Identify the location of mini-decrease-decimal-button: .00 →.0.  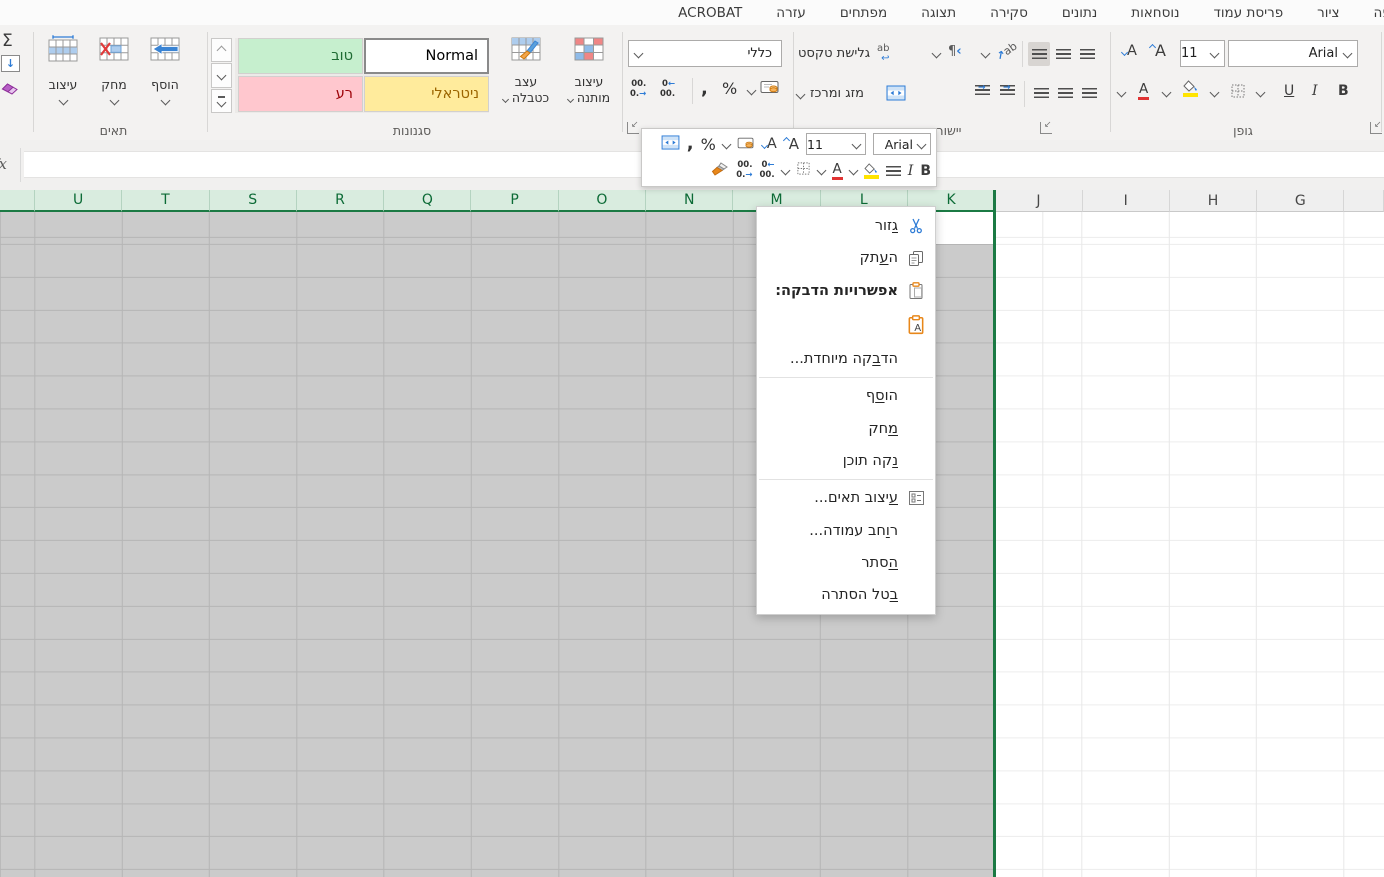
(744, 170).